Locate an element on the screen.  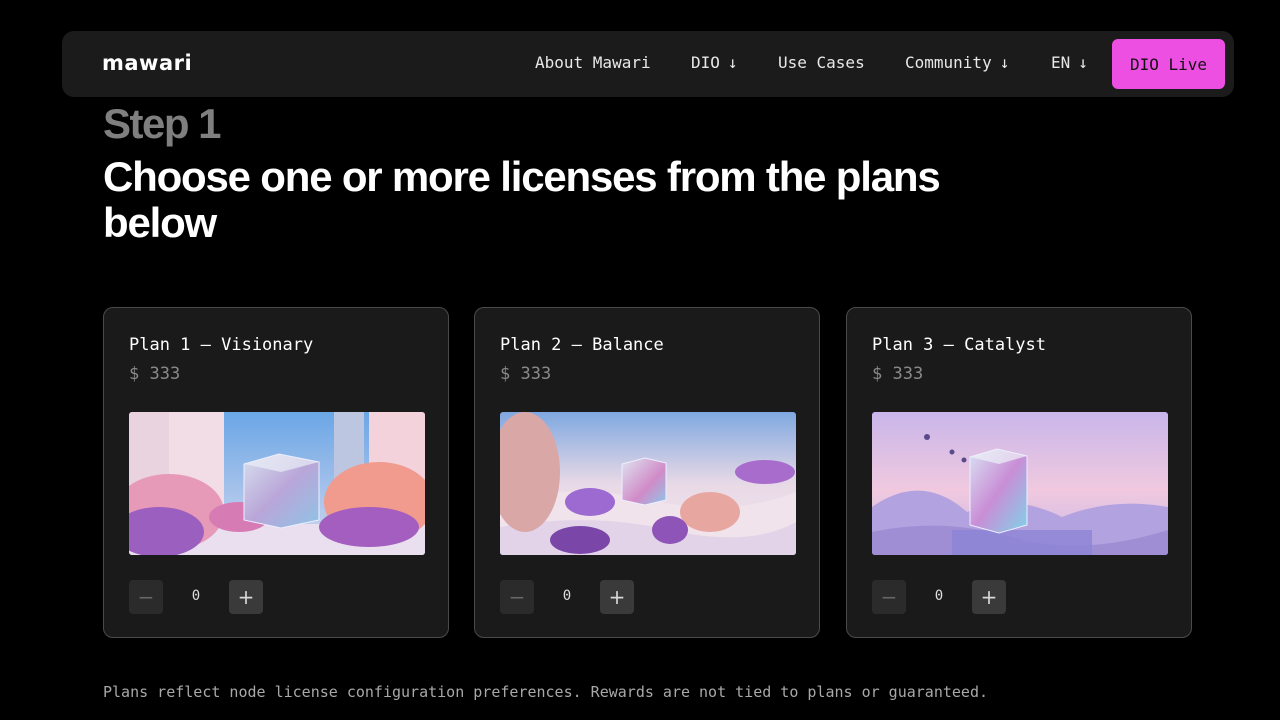
nav-link-label: Use Cases is located at coordinates (821, 62).